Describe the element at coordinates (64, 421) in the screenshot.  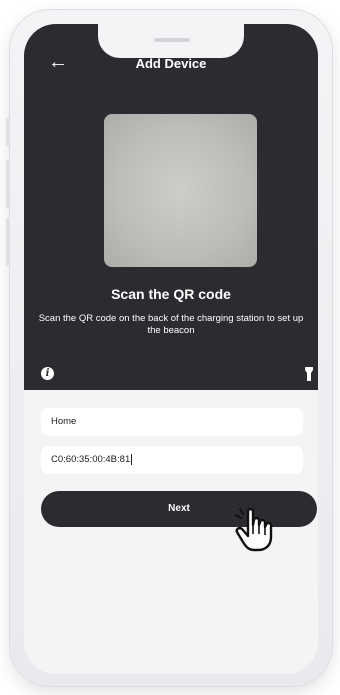
I see `device-name-value: Home` at that location.